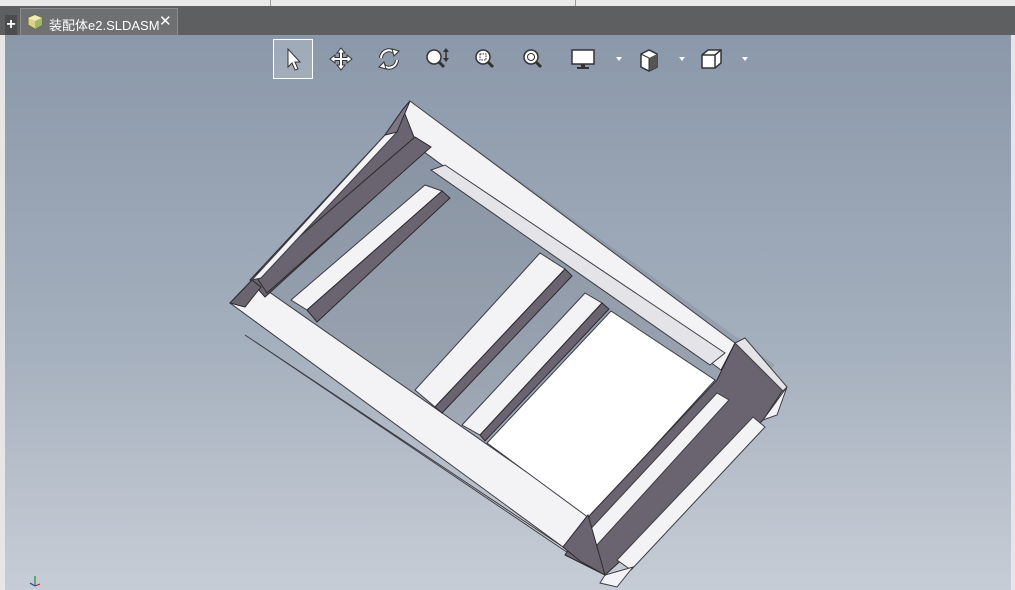 The image size is (1015, 590). Describe the element at coordinates (35, 22) in the screenshot. I see `assembly-icon` at that location.